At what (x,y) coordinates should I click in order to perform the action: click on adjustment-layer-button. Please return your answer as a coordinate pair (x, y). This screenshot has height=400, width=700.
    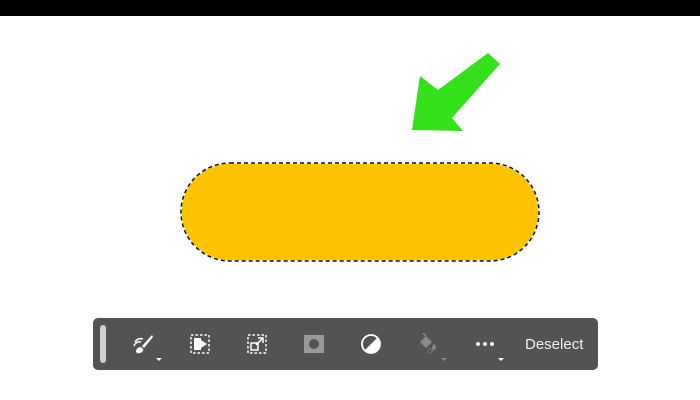
    Looking at the image, I should click on (371, 344).